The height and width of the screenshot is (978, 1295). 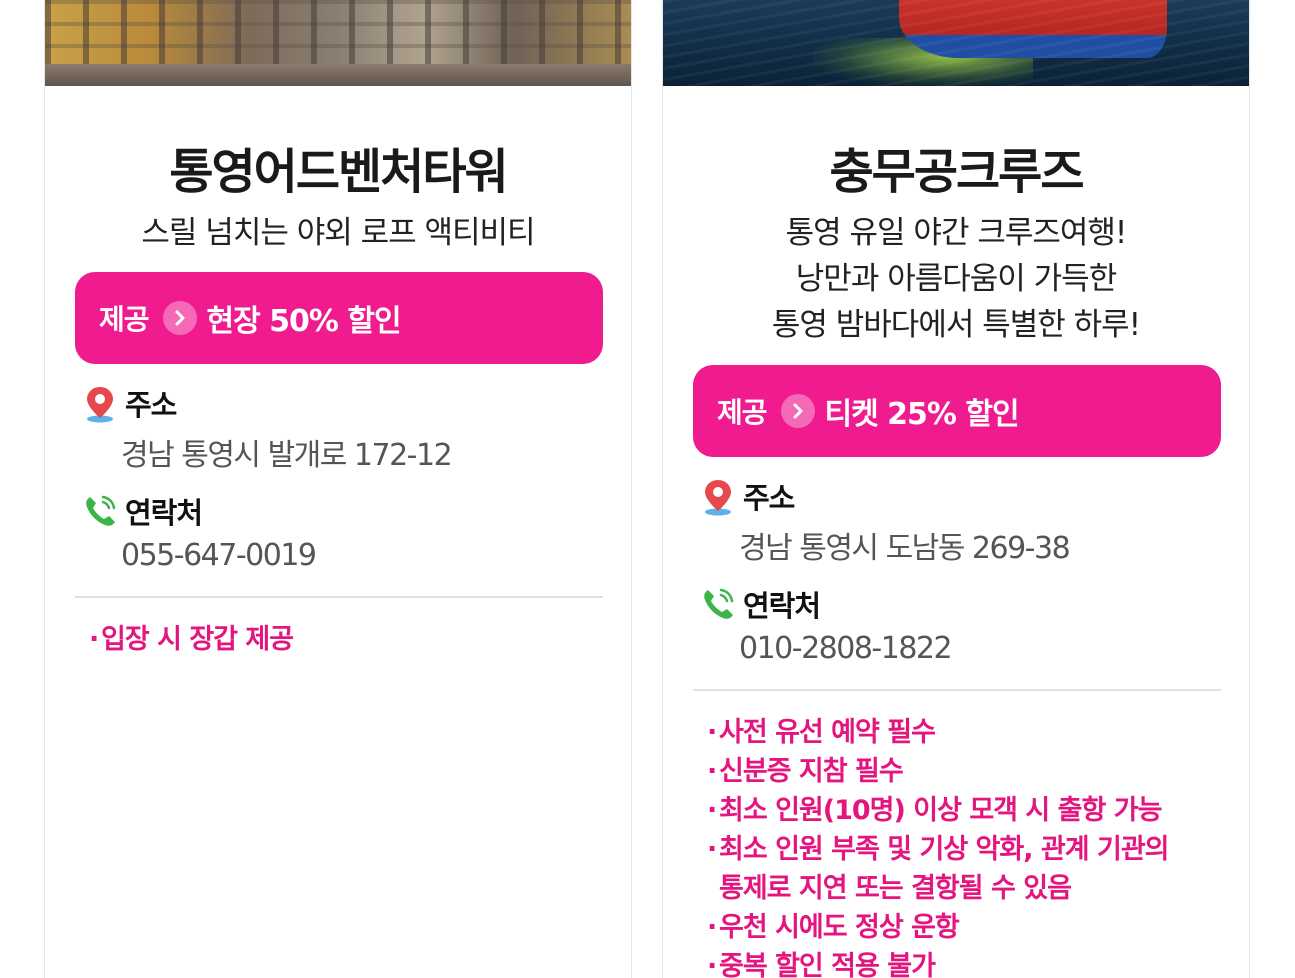 I want to click on notes-list: 입장 시 장갑 제공, so click(x=191, y=639).